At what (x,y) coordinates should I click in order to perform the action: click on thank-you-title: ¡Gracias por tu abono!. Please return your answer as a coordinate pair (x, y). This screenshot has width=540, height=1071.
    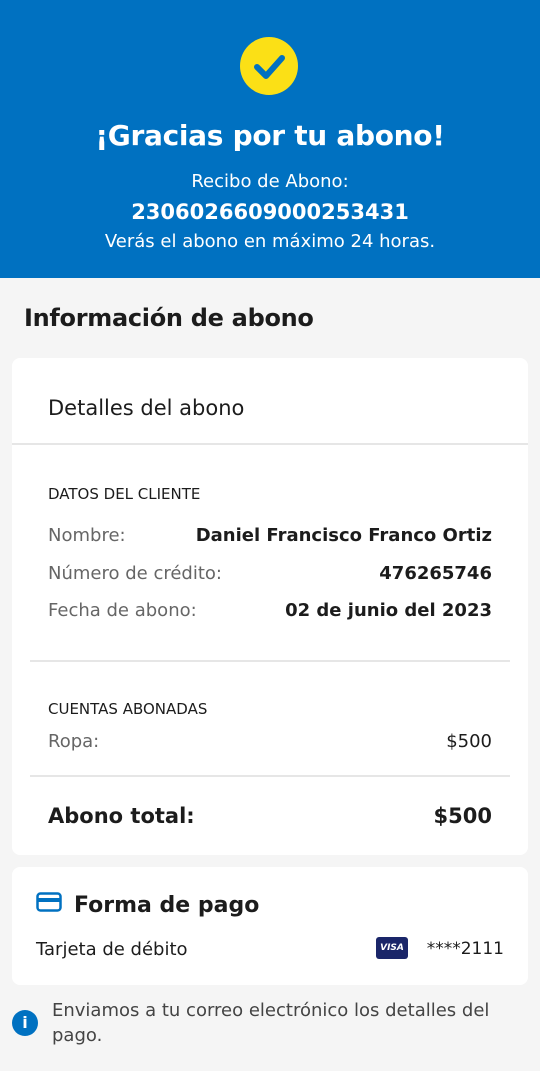
    Looking at the image, I should click on (270, 135).